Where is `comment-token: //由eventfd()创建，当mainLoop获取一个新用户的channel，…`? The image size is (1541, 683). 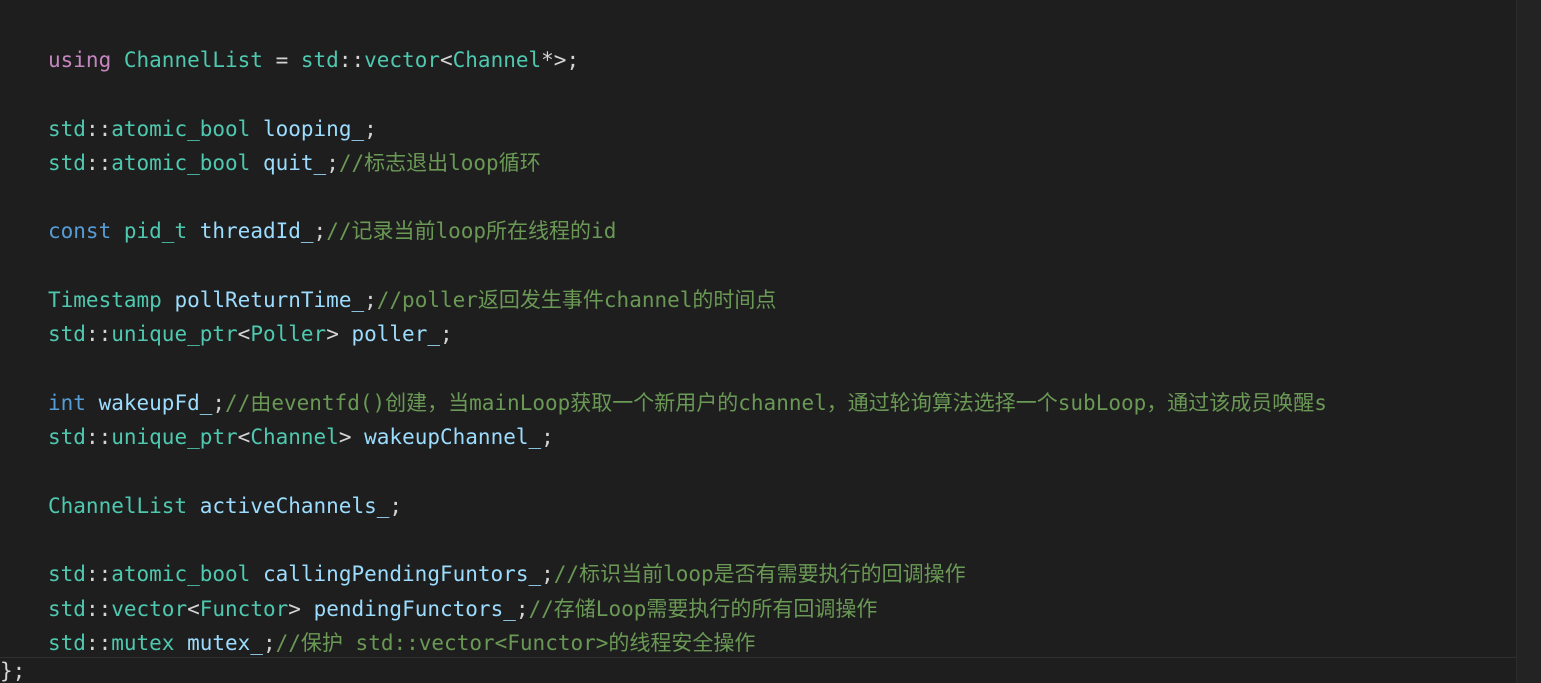
comment-token: //由eventfd()创建，当mainLoop获取一个新用户的channel，… is located at coordinates (776, 402).